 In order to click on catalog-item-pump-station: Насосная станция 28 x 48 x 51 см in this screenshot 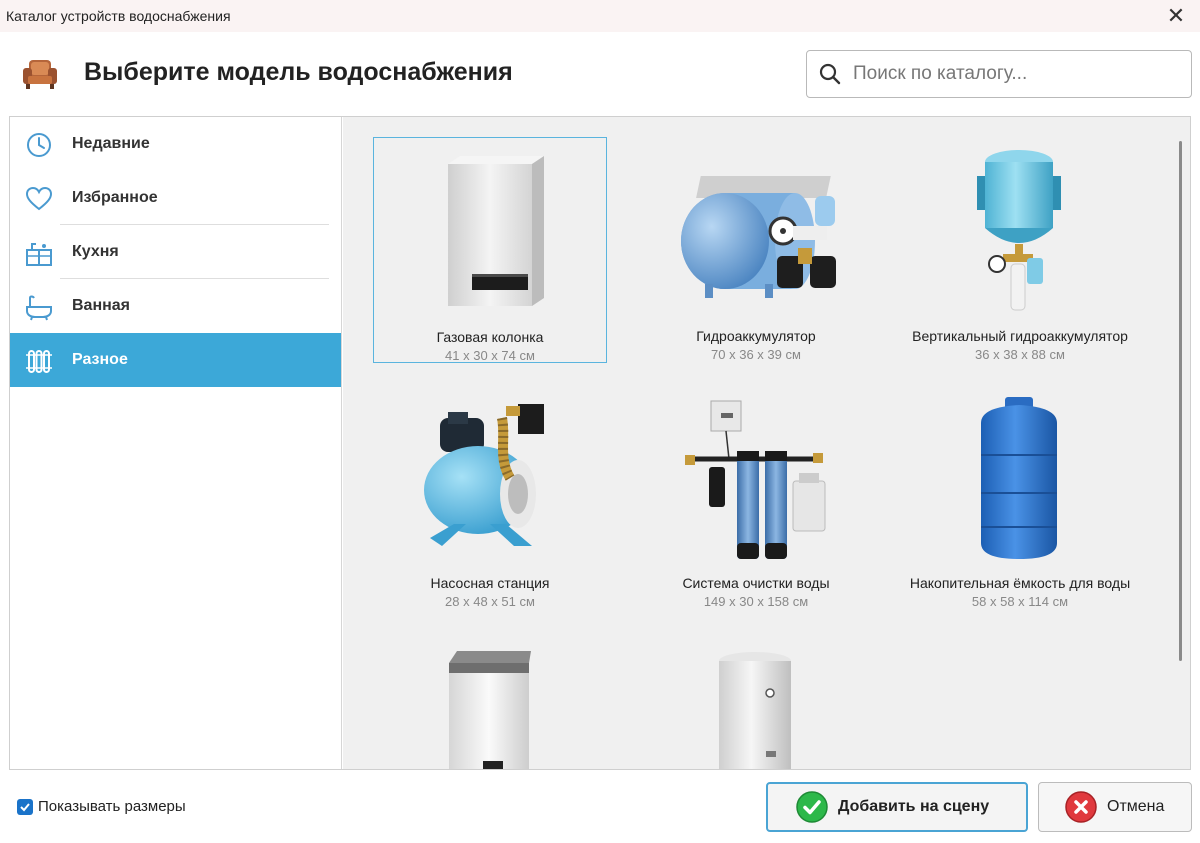, I will do `click(490, 497)`.